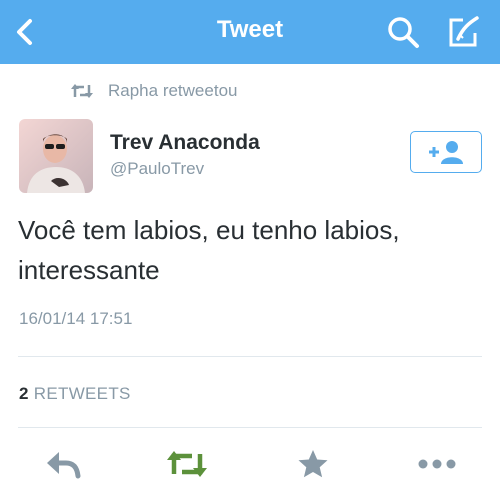 The width and height of the screenshot is (500, 501). I want to click on more-button, so click(437, 464).